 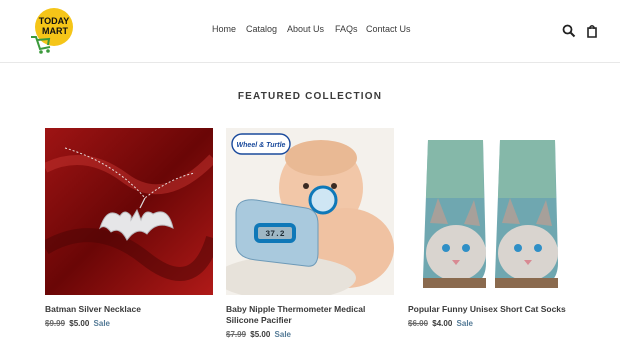 I want to click on nav-contact-us: Contact Us, so click(x=388, y=29).